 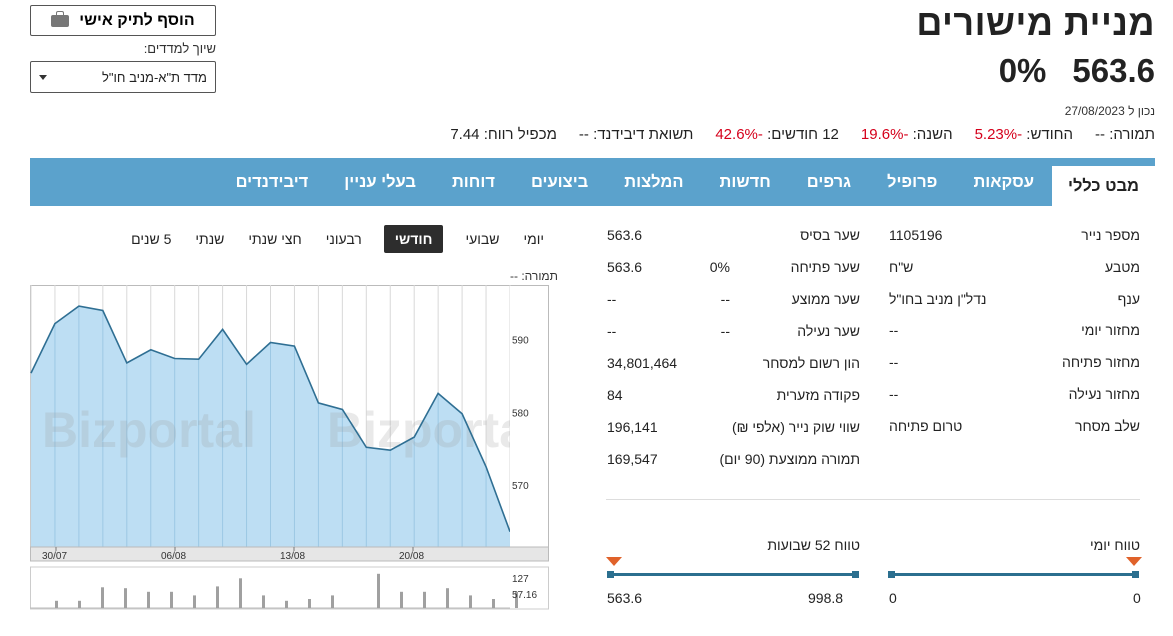 I want to click on period-button-5: שנתי, so click(x=209, y=239).